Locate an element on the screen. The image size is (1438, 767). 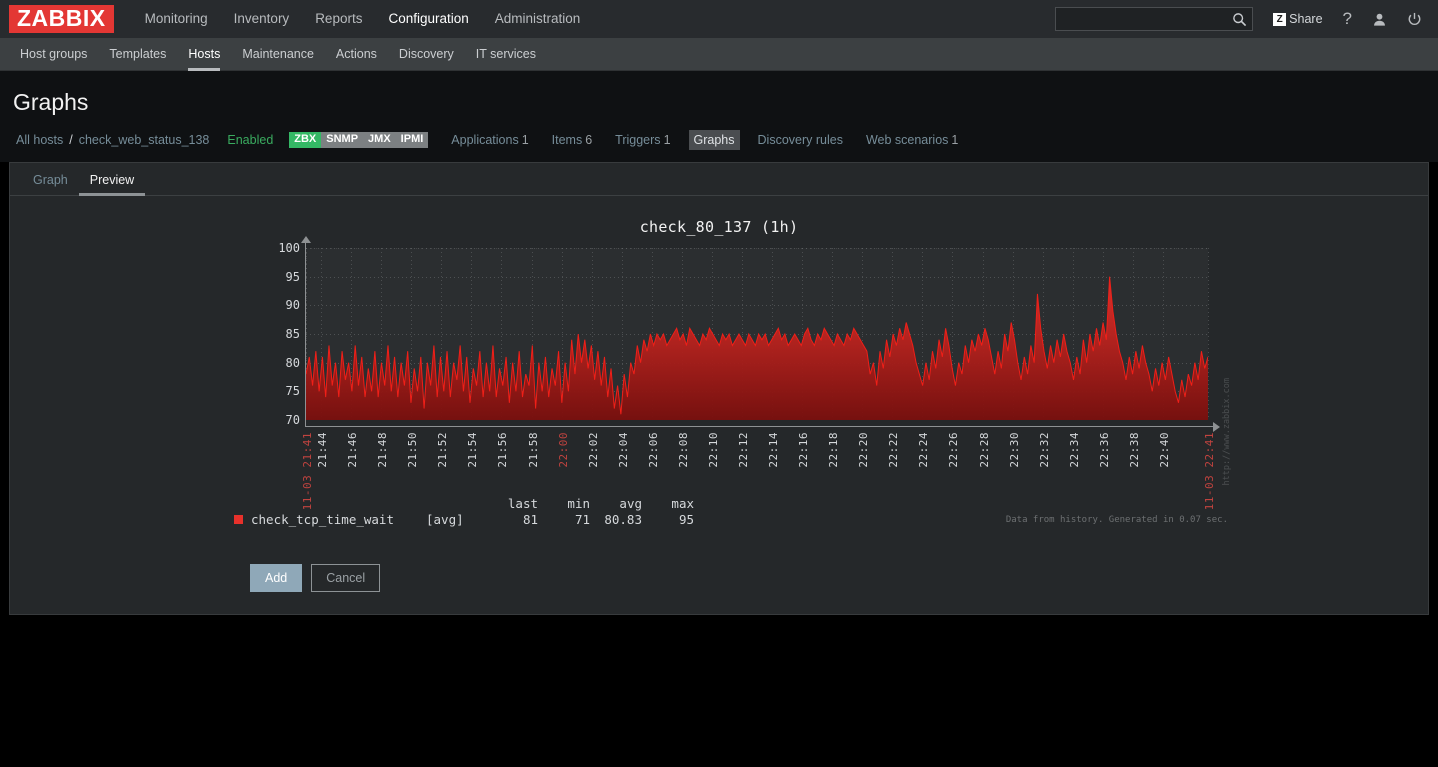
subnav-item-templates: Templates is located at coordinates (137, 54).